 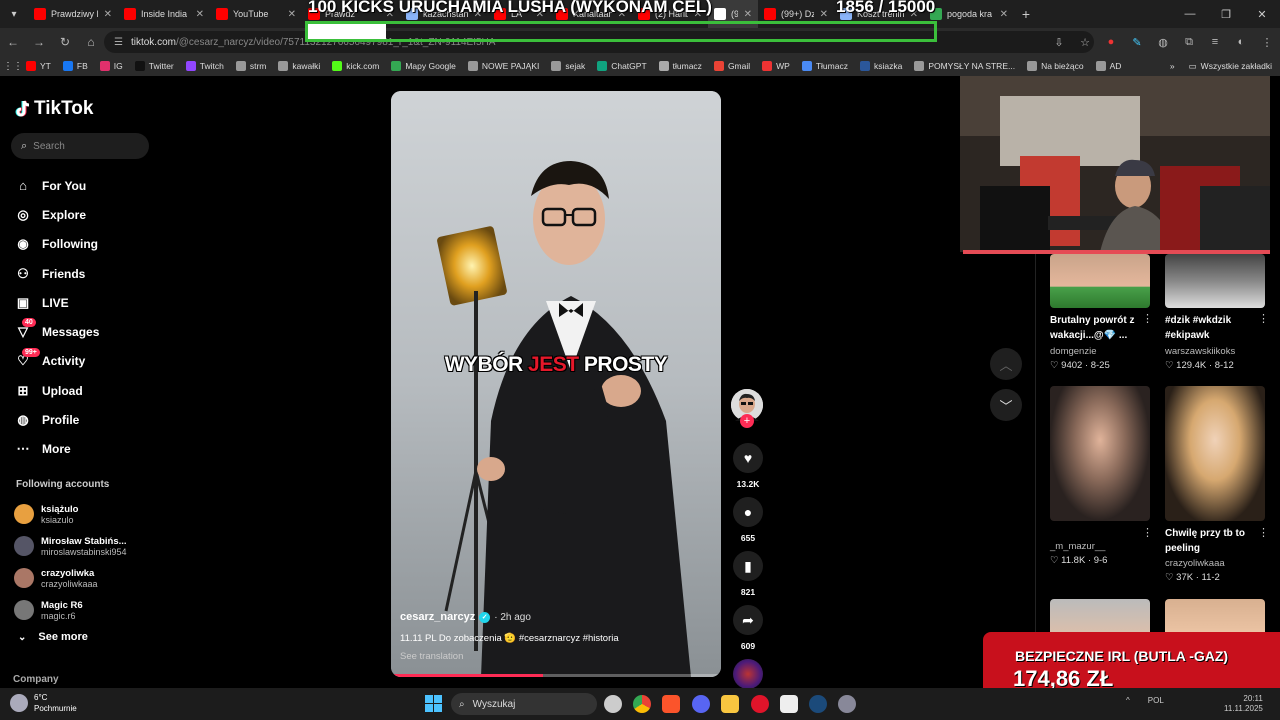 What do you see at coordinates (70, 546) in the screenshot?
I see `following-account: Mirosław Stabińs... miroslawstabinski954` at bounding box center [70, 546].